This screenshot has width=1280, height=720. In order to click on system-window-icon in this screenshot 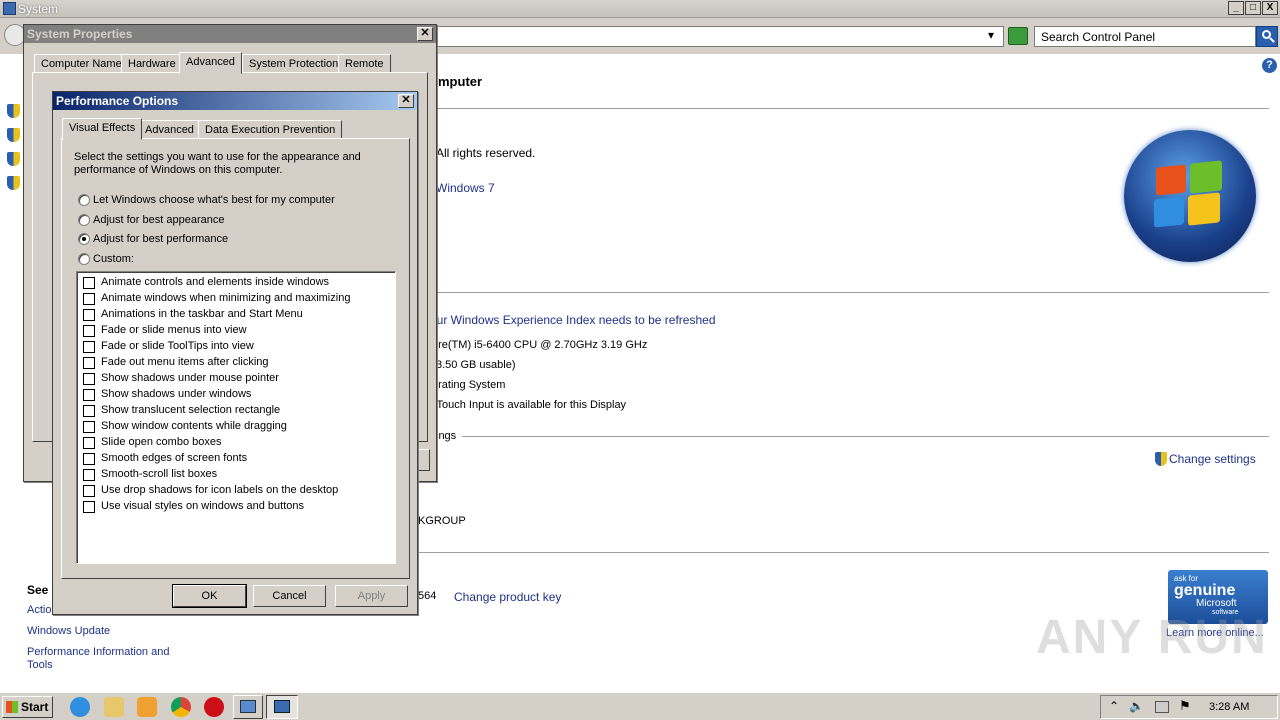, I will do `click(9, 8)`.